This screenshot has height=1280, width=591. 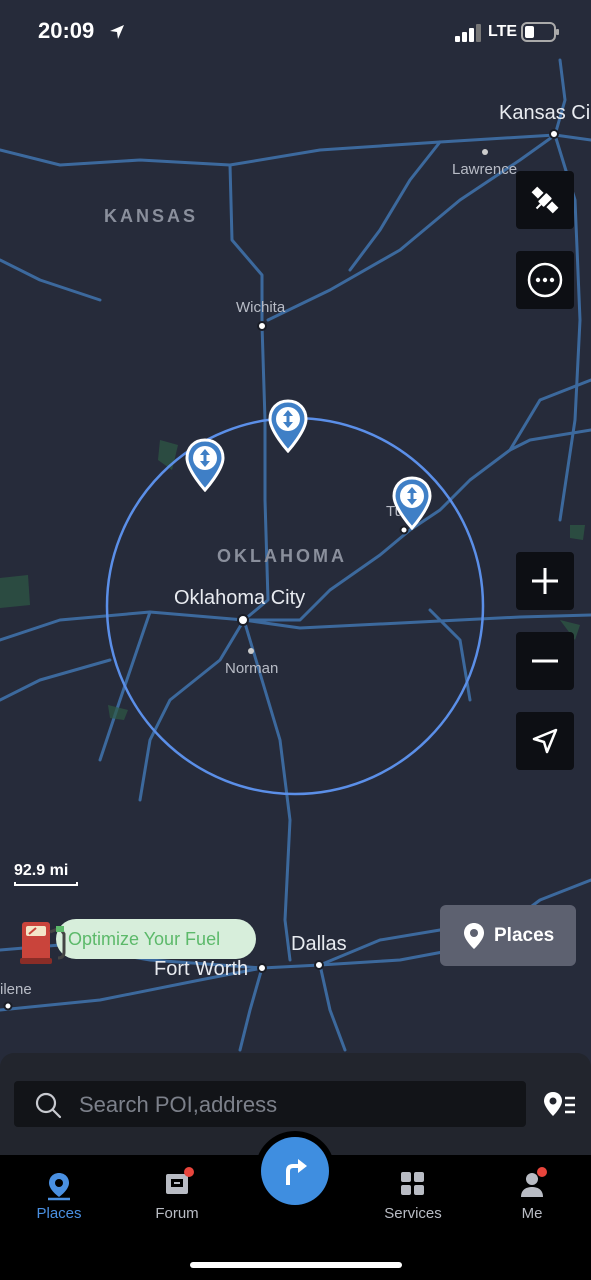 What do you see at coordinates (261, 307) in the screenshot?
I see `city-label-wichita: Wichita` at bounding box center [261, 307].